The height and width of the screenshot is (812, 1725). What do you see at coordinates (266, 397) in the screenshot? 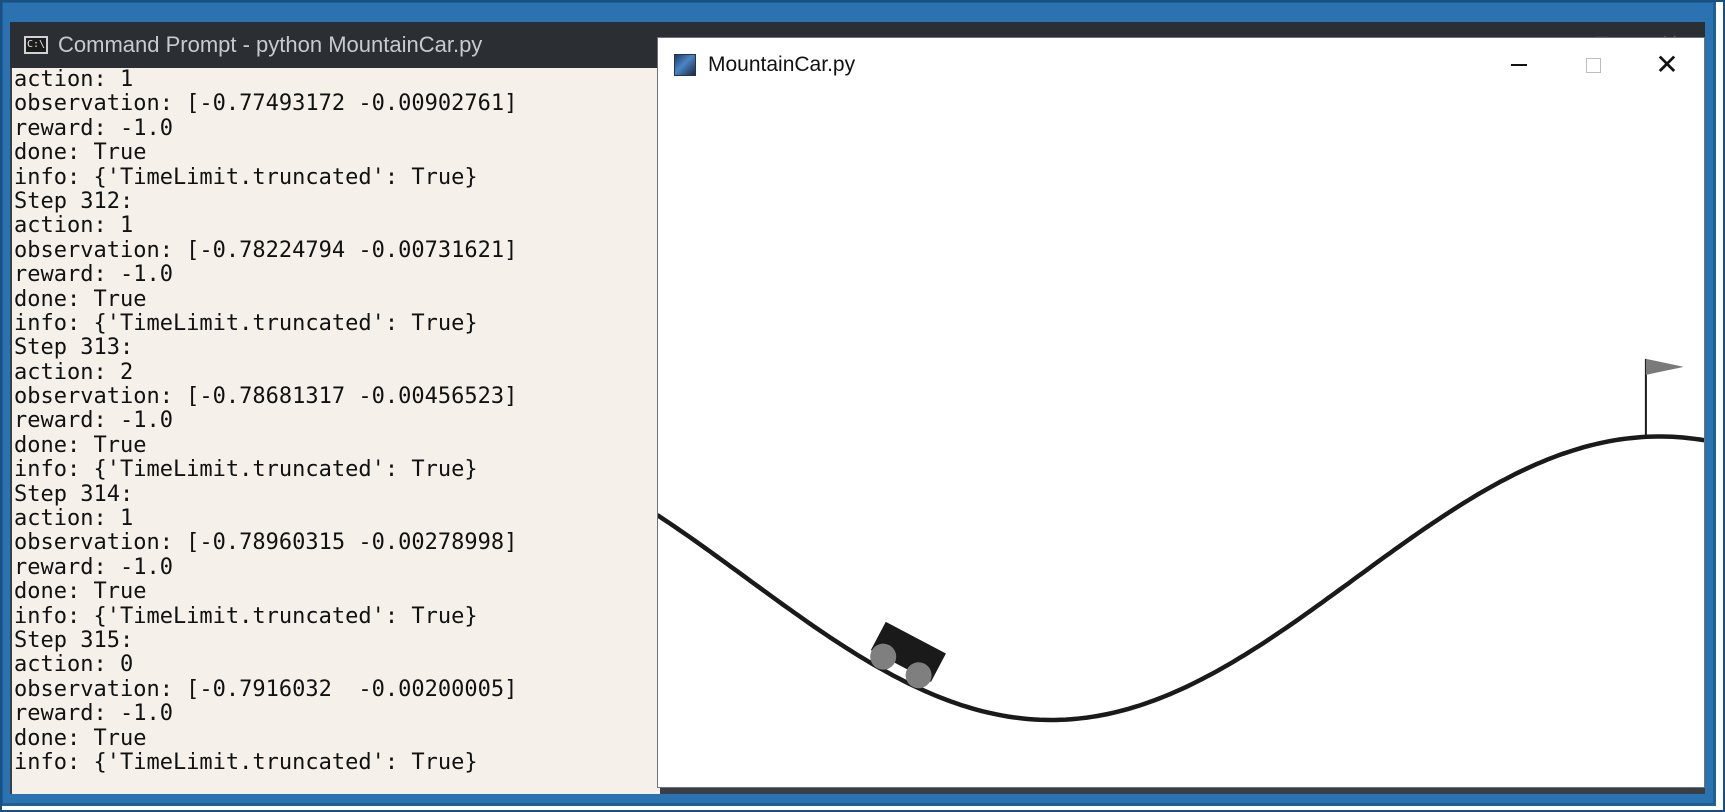
I see `console-line: observation: [-0.78681317 -0.00456523]` at bounding box center [266, 397].